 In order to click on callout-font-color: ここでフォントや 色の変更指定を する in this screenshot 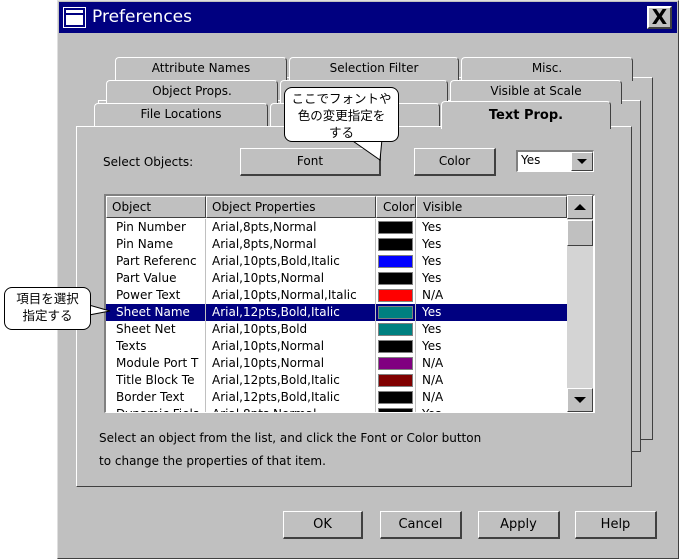, I will do `click(341, 114)`.